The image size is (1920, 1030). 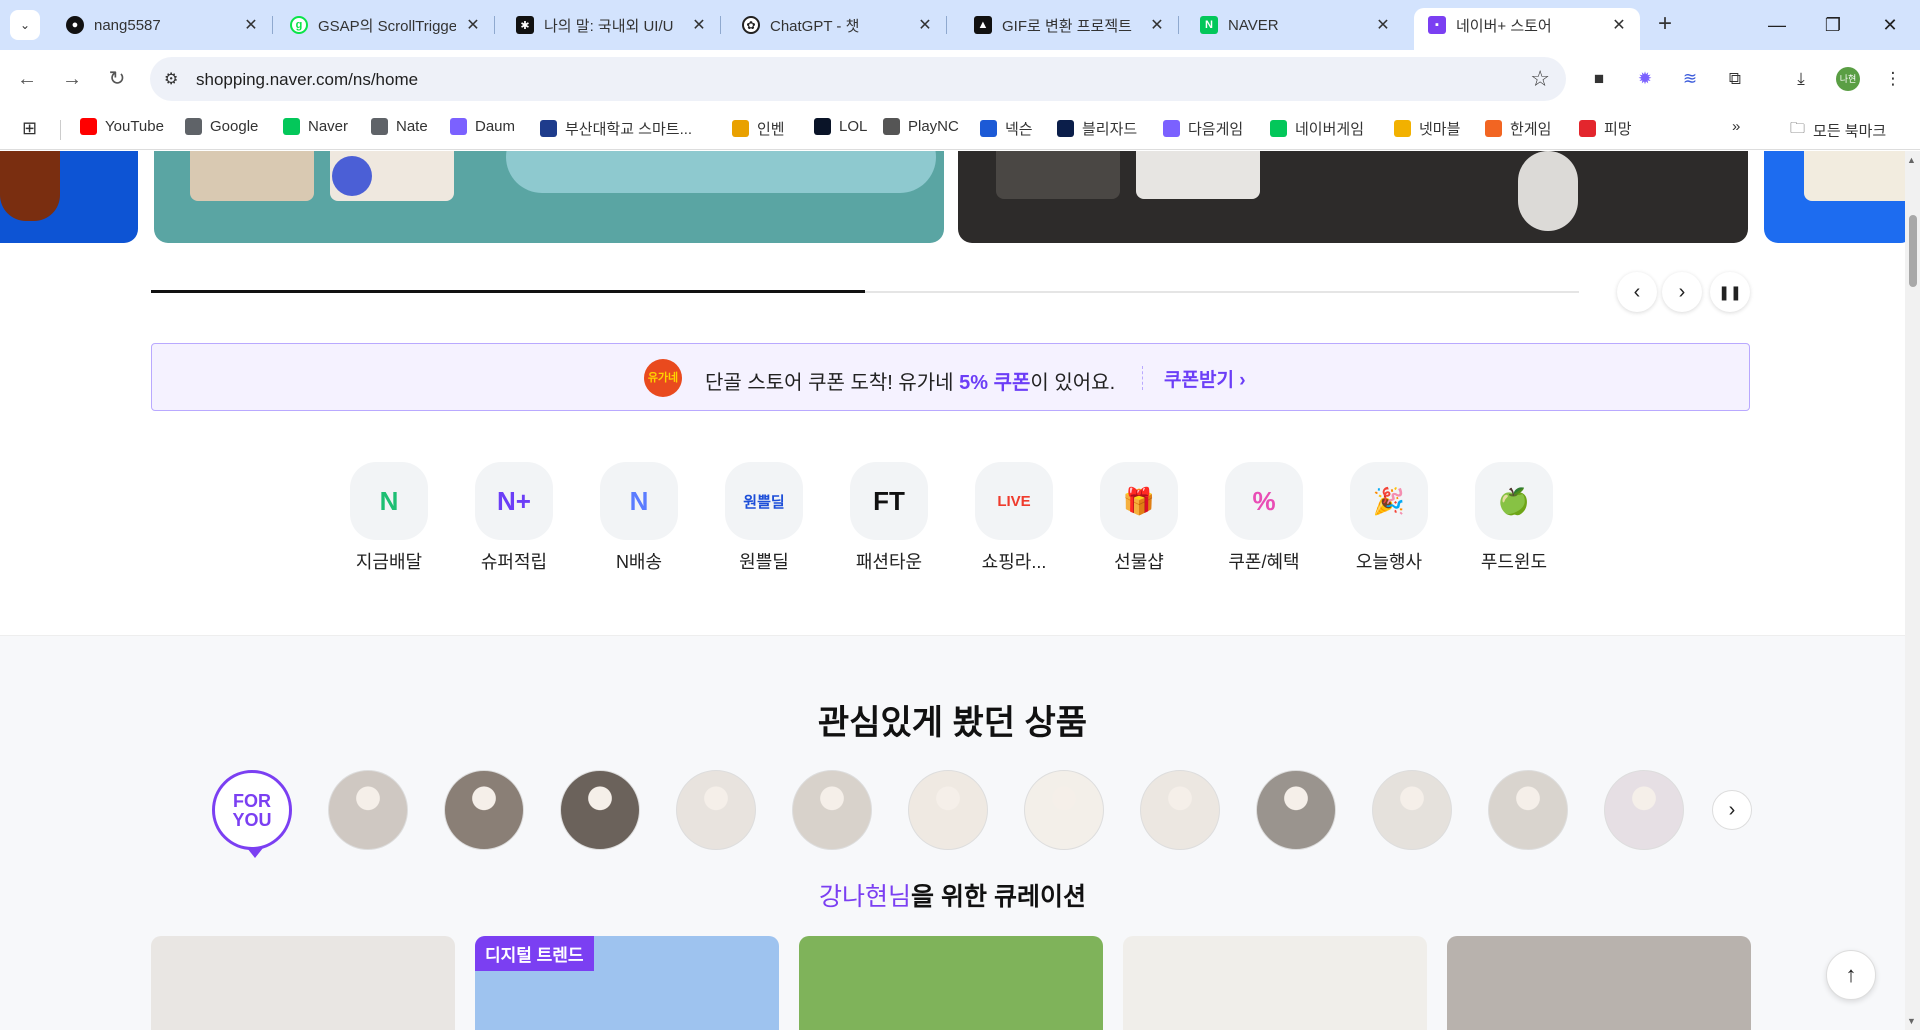 What do you see at coordinates (1605, 128) in the screenshot?
I see `bookmark-item: 피망` at bounding box center [1605, 128].